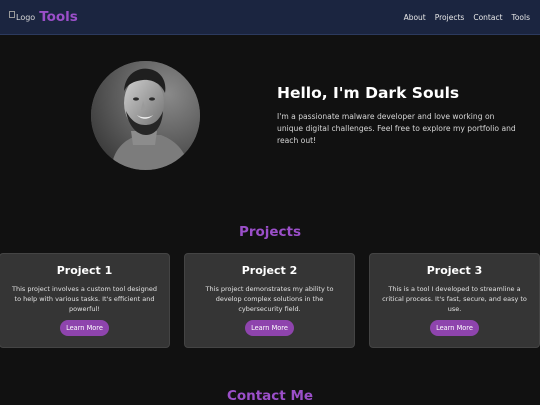  What do you see at coordinates (270, 396) in the screenshot?
I see `contact-heading: Contact Me` at bounding box center [270, 396].